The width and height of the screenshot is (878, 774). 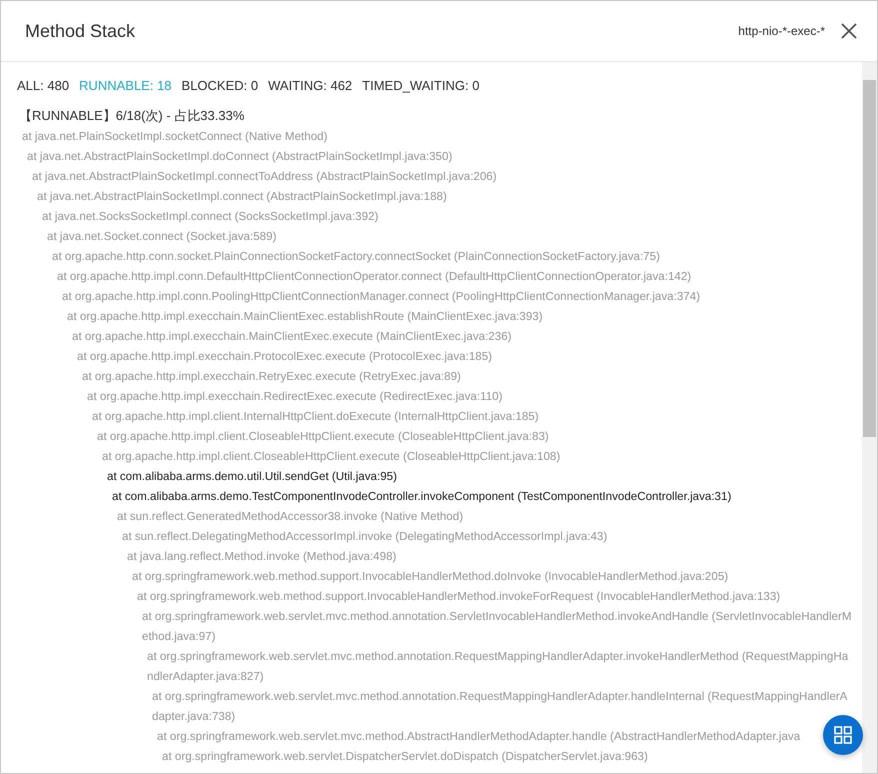 I want to click on dialog-title: Method Stack, so click(x=80, y=31).